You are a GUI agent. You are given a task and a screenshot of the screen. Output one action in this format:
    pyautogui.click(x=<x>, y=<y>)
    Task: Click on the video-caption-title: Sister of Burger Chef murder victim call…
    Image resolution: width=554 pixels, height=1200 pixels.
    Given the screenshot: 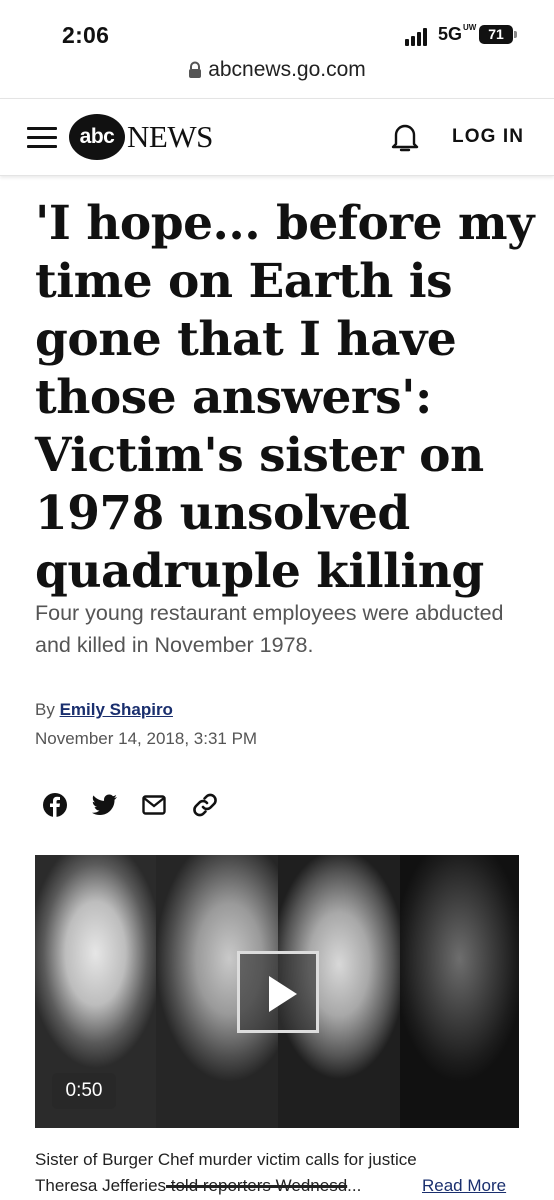 What is the action you would take?
    pyautogui.click(x=226, y=1159)
    